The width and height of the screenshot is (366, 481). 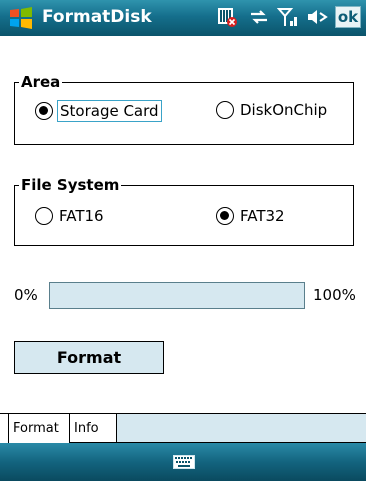 I want to click on radio-fat16: FAT16, so click(x=69, y=216).